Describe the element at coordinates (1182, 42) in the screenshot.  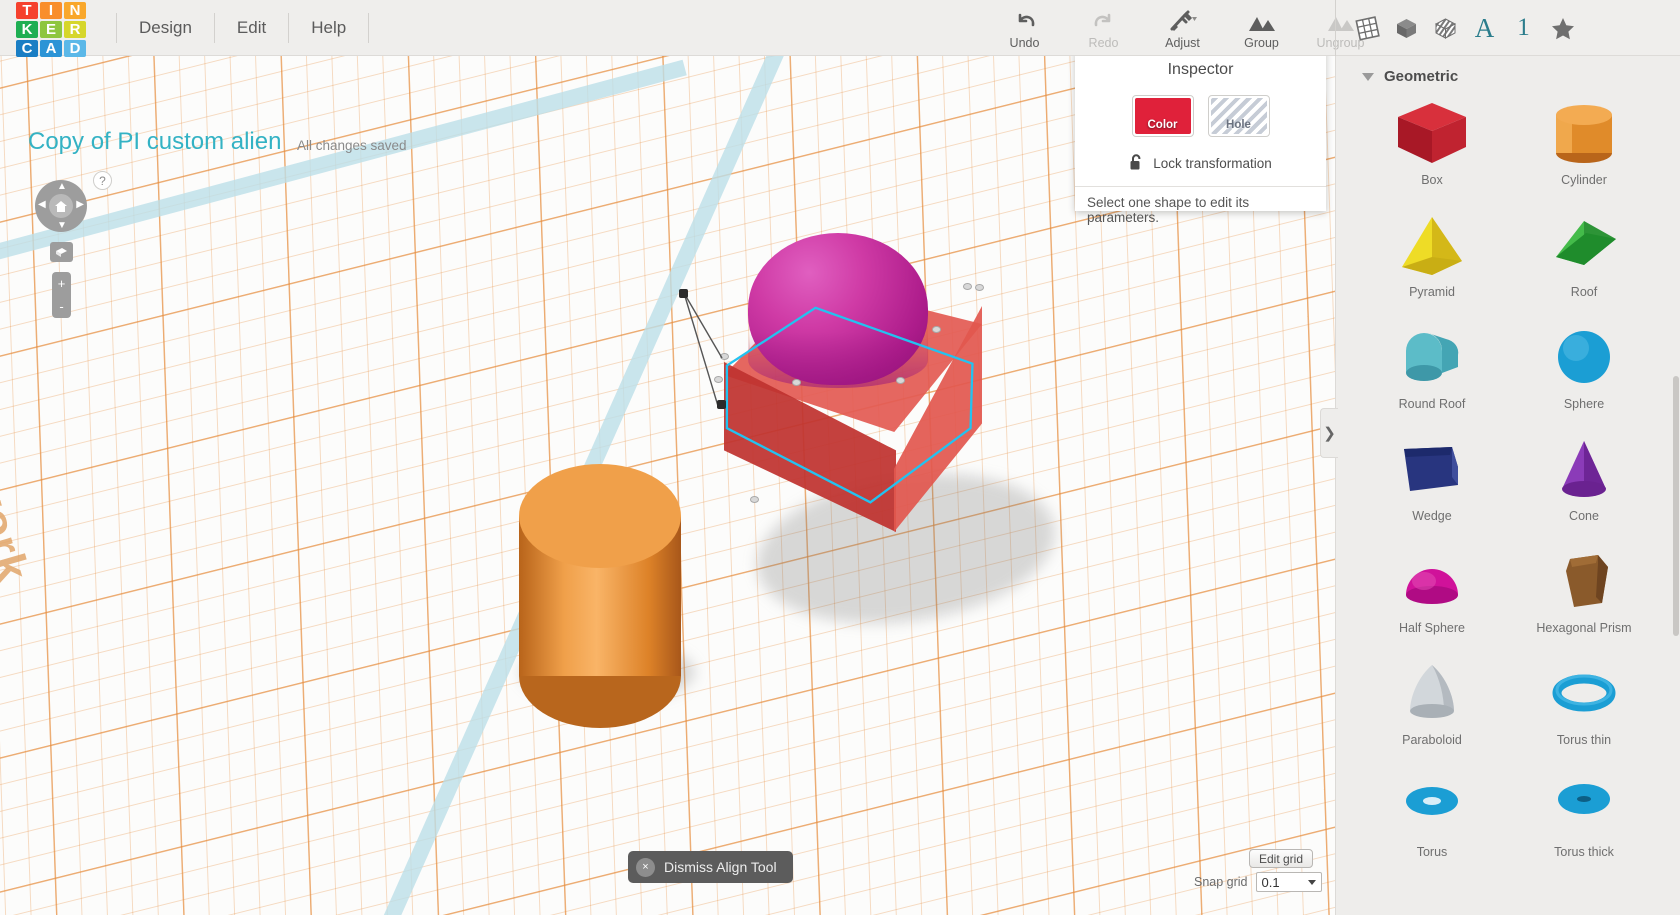
I see `adjust-label: Adjust` at that location.